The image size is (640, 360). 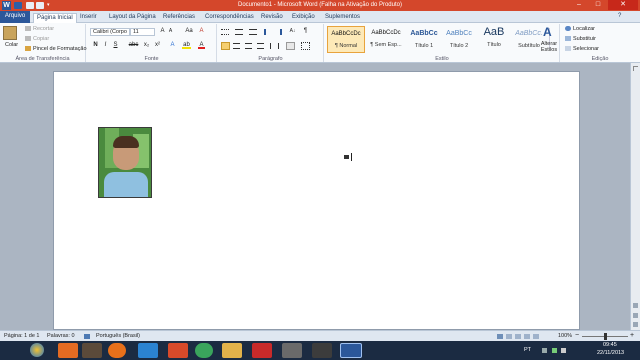 What do you see at coordinates (37, 350) in the screenshot?
I see `start-button-icon` at bounding box center [37, 350].